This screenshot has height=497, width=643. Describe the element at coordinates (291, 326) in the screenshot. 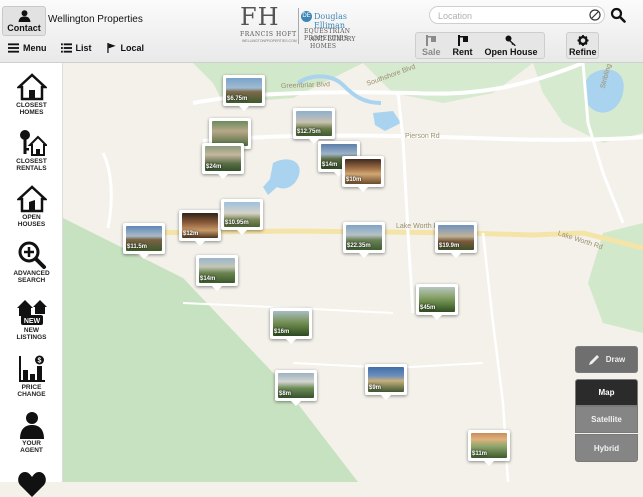

I see `listing-pin: $16m` at that location.